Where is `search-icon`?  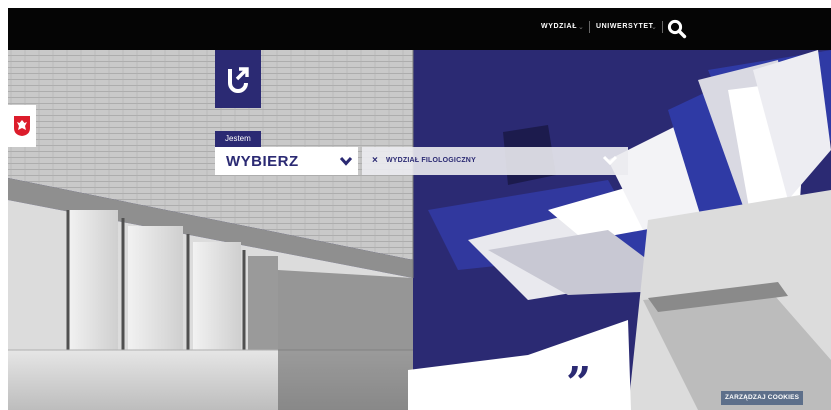
search-icon is located at coordinates (677, 29).